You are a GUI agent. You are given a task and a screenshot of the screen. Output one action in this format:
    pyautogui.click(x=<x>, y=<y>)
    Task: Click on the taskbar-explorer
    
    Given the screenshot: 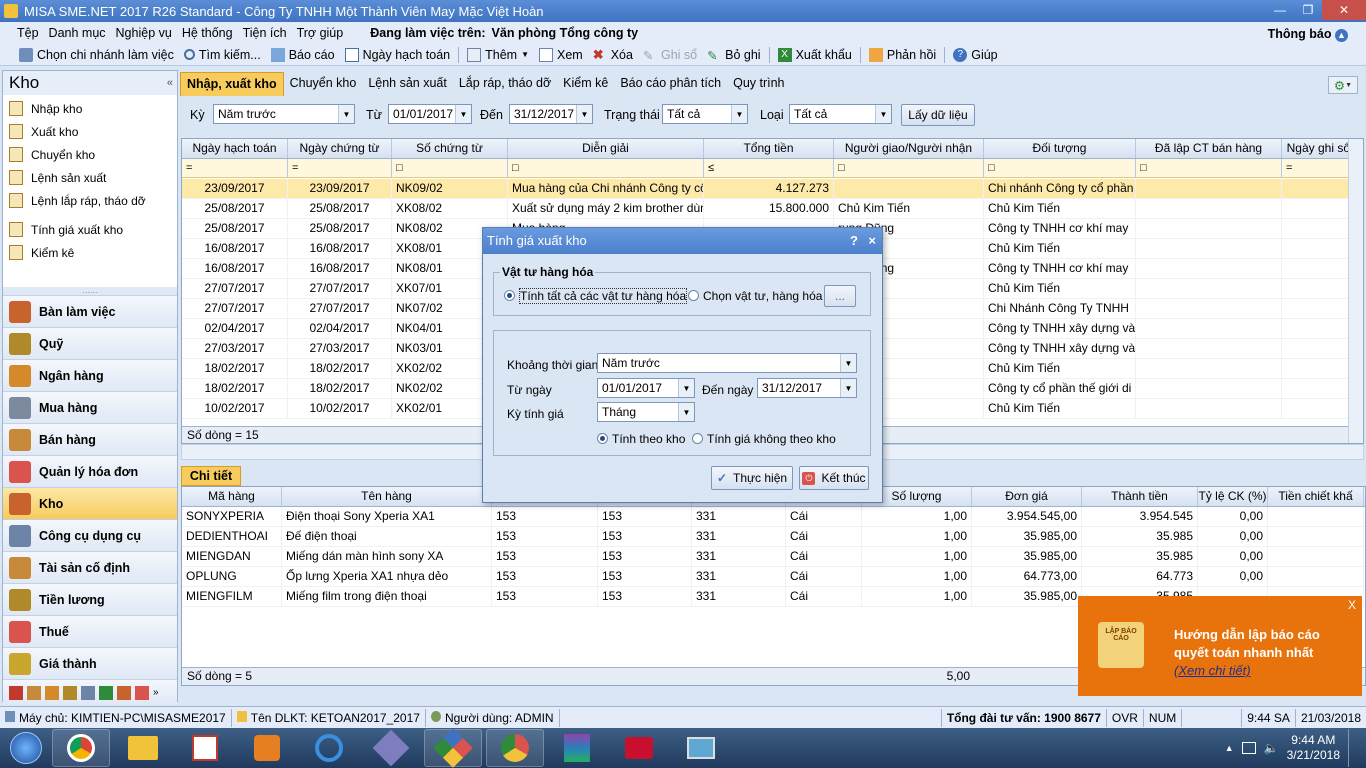 What is the action you would take?
    pyautogui.click(x=143, y=748)
    